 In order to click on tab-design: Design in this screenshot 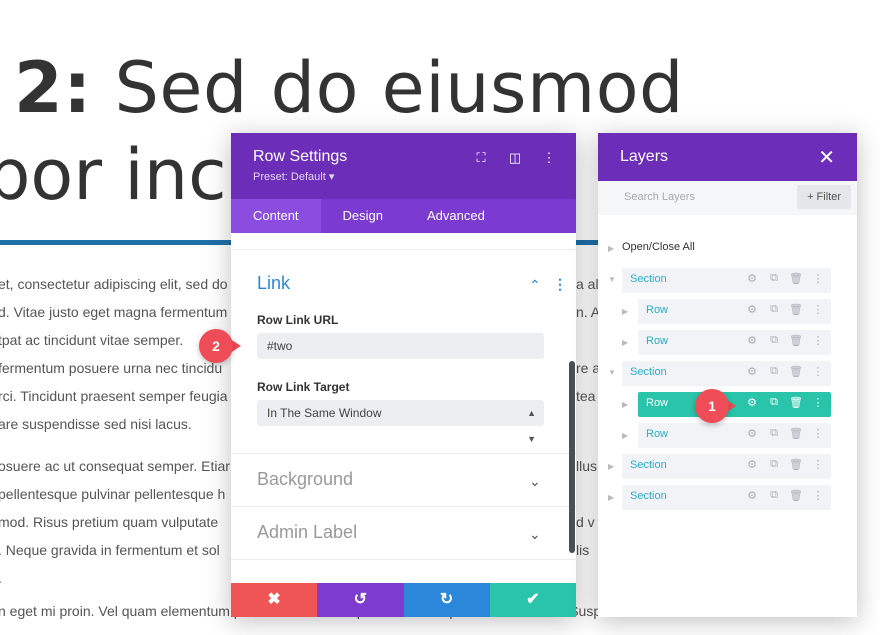, I will do `click(363, 216)`.